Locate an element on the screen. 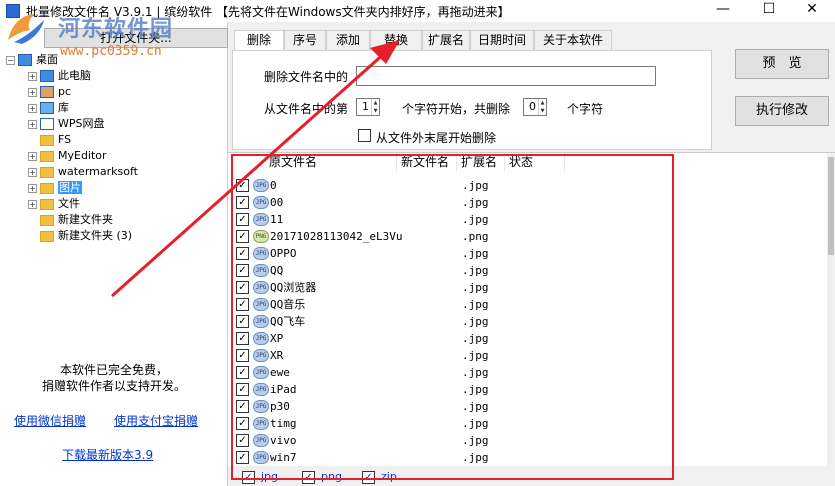 This screenshot has width=835, height=486. file-row: ✓ JPG QQ音乐 .jpg is located at coordinates (448, 304).